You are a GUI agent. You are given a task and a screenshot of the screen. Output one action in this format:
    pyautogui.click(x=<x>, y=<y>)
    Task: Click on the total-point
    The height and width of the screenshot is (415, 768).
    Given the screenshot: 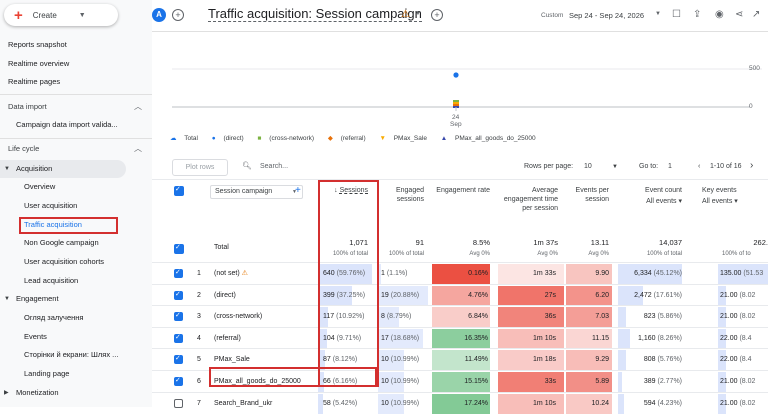 What is the action you would take?
    pyautogui.click(x=456, y=75)
    